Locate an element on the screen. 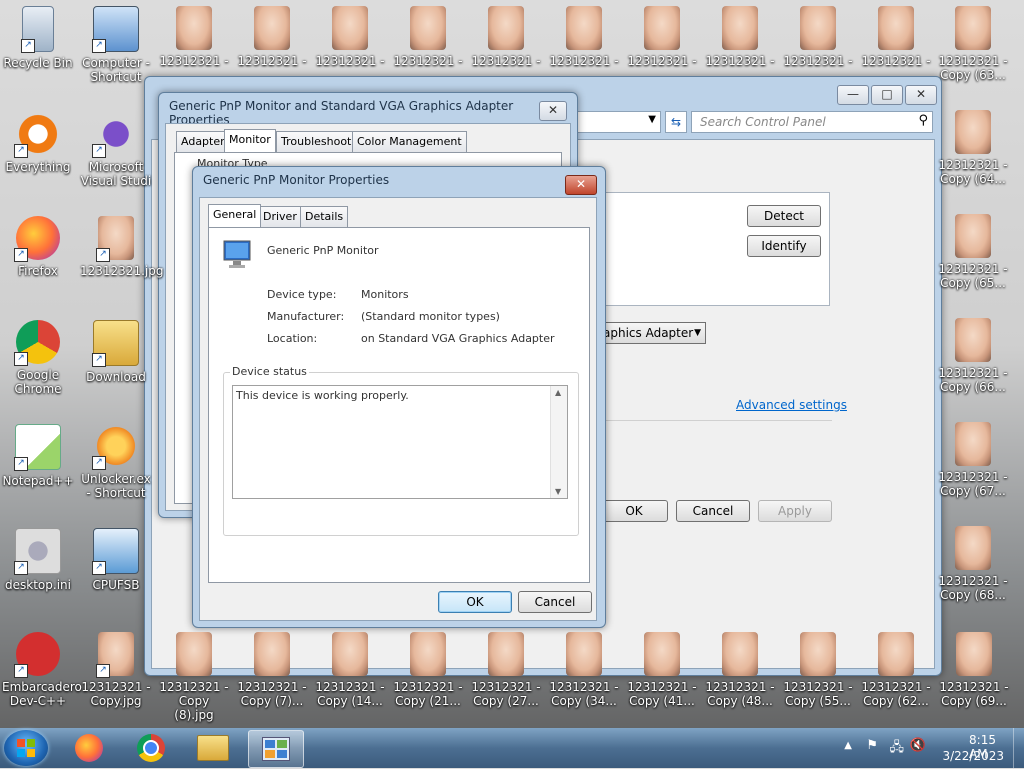 The height and width of the screenshot is (769, 1024). desktop-icon: ↗ Firefox is located at coordinates (38, 247).